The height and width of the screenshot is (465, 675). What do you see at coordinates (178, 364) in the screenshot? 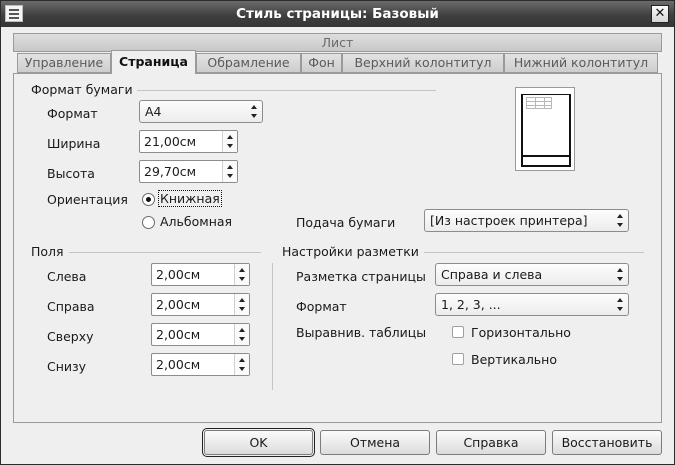
I see `margin-bottom-value: 2,00см` at bounding box center [178, 364].